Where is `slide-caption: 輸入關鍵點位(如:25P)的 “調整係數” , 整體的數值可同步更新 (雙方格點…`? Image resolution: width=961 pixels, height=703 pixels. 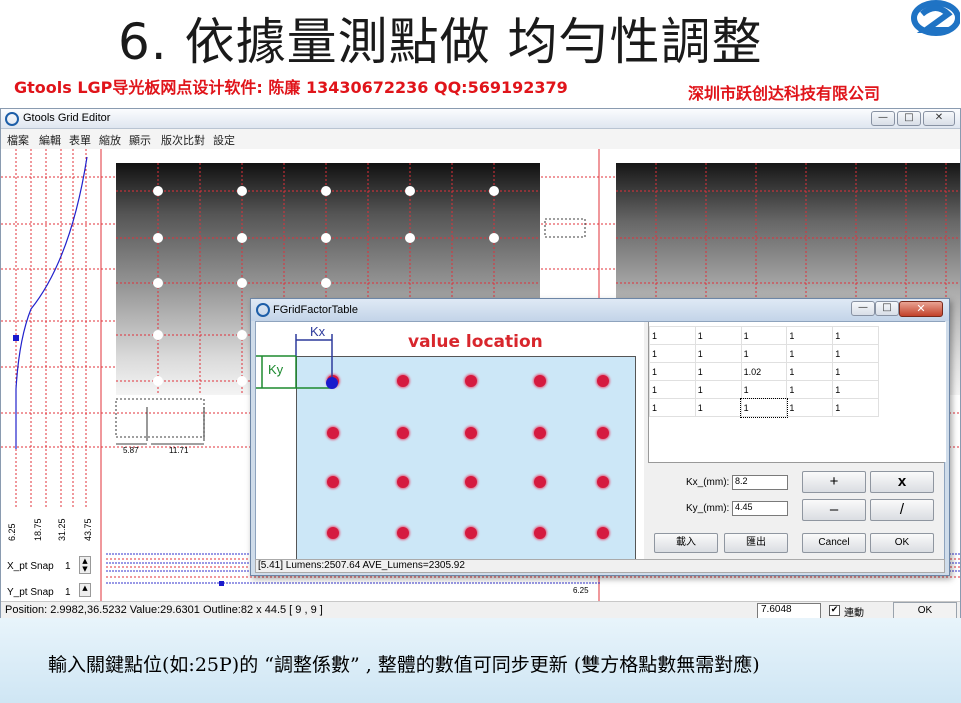
slide-caption: 輸入關鍵點位(如:25P)的 “調整係數” , 整體的數值可同步更新 (雙方格點… is located at coordinates (404, 665).